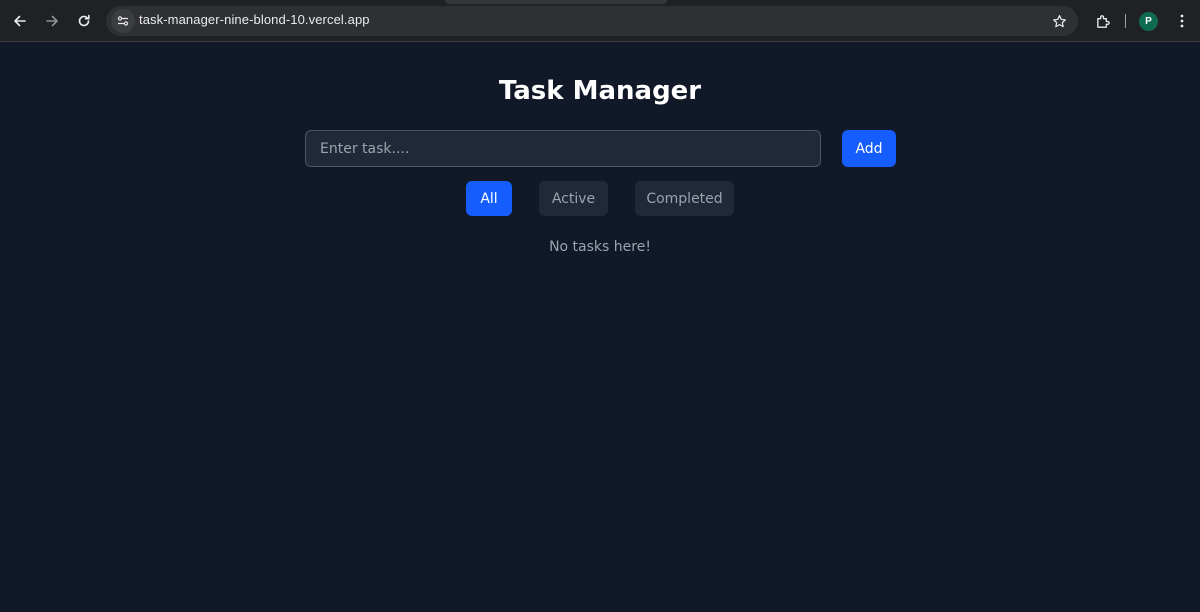  What do you see at coordinates (1148, 21) in the screenshot?
I see `profile-avatar: P` at bounding box center [1148, 21].